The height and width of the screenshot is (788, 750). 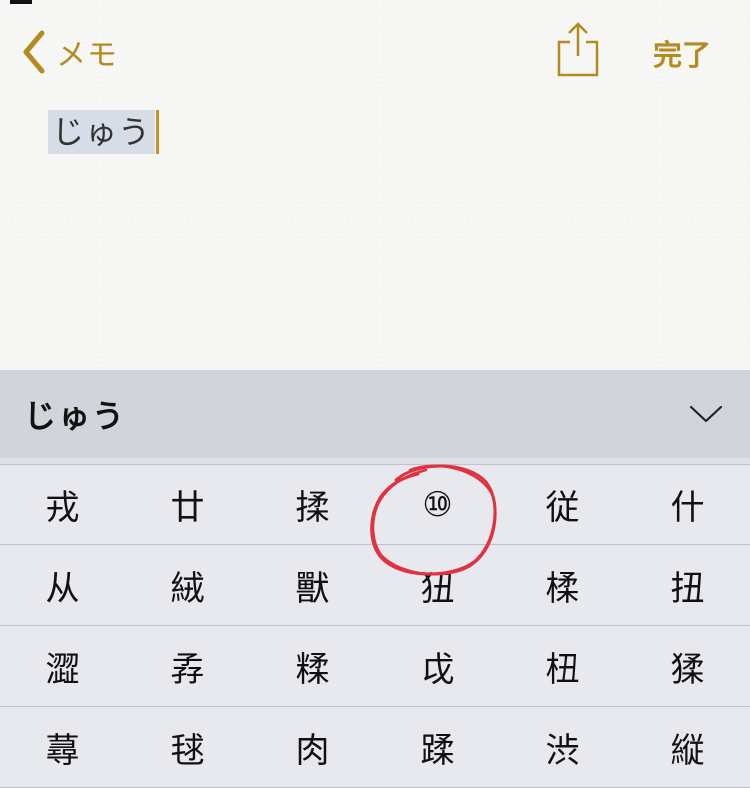 I want to click on note-body: じゅう, so click(x=104, y=132).